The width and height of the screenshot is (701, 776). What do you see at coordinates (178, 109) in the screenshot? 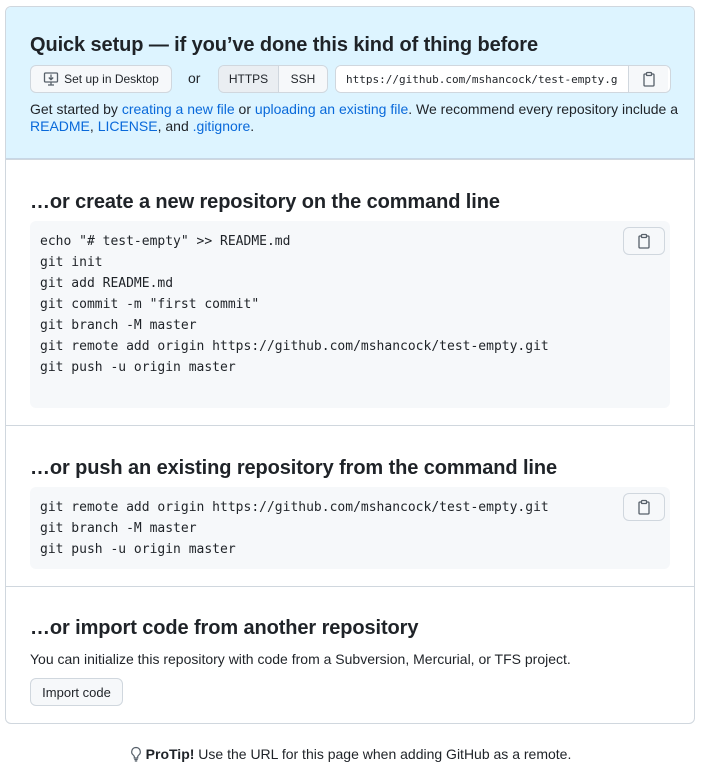
I see `creating-new-file-link: creating a new file` at bounding box center [178, 109].